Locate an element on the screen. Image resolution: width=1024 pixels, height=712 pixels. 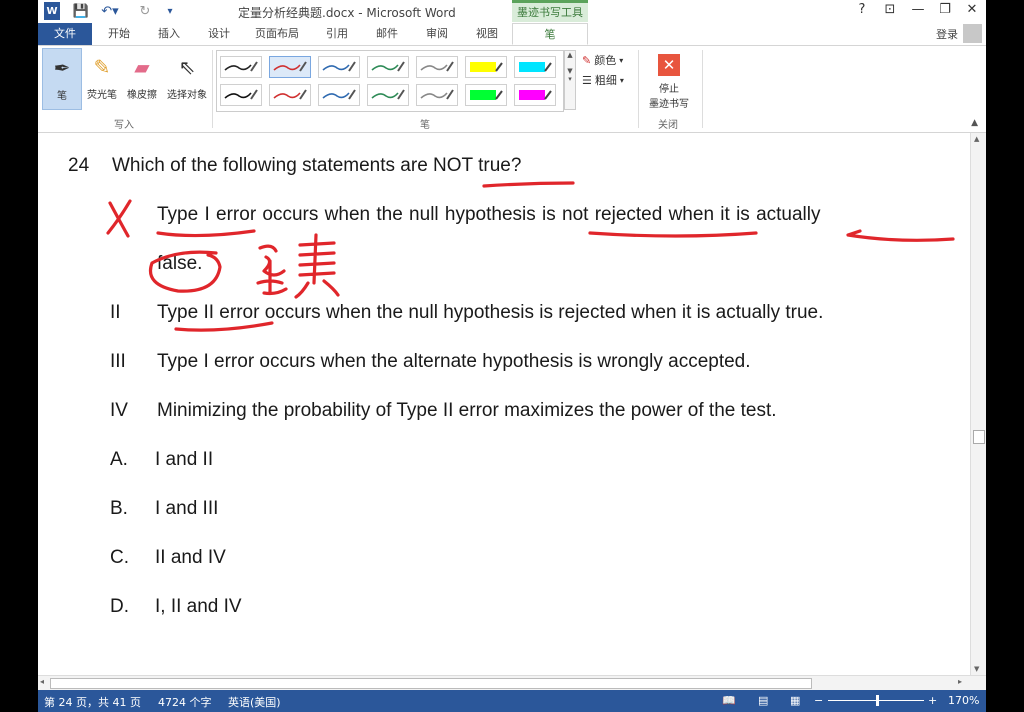
zoom-in-icon: + is located at coordinates (932, 700).